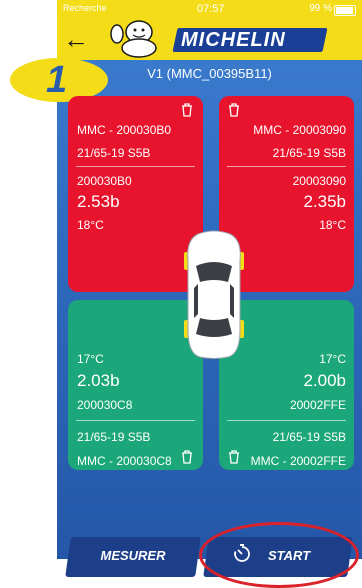 This screenshot has height=588, width=362. Describe the element at coordinates (324, 380) in the screenshot. I see `pressure-value: 2.00b` at that location.